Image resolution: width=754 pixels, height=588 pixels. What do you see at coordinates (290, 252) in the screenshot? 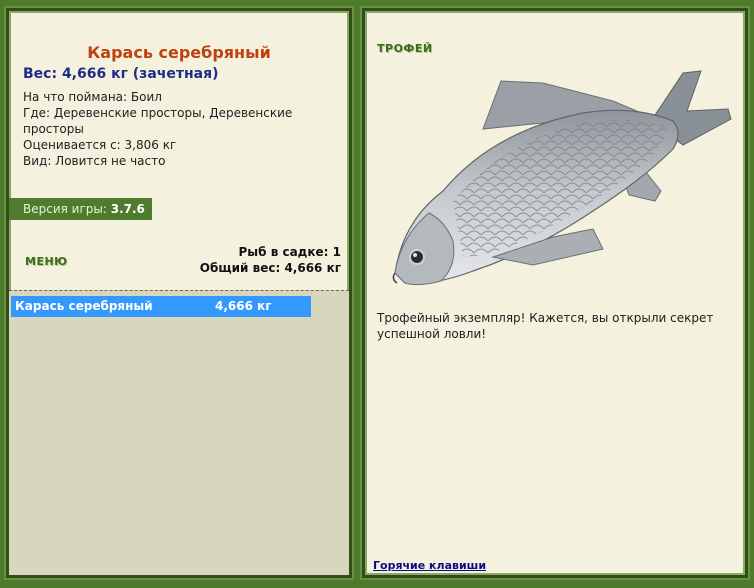
I see `keep-count: Рыб в садке: 1` at bounding box center [290, 252].